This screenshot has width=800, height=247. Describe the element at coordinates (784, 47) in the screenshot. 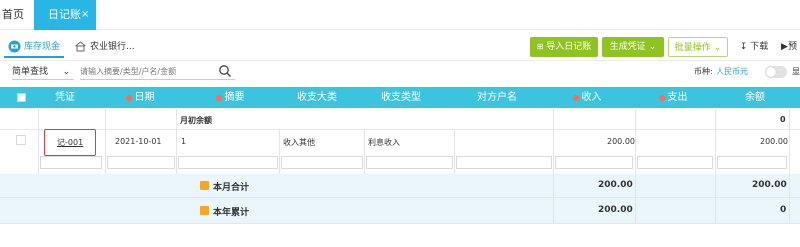

I see `play-icon: ▶` at that location.